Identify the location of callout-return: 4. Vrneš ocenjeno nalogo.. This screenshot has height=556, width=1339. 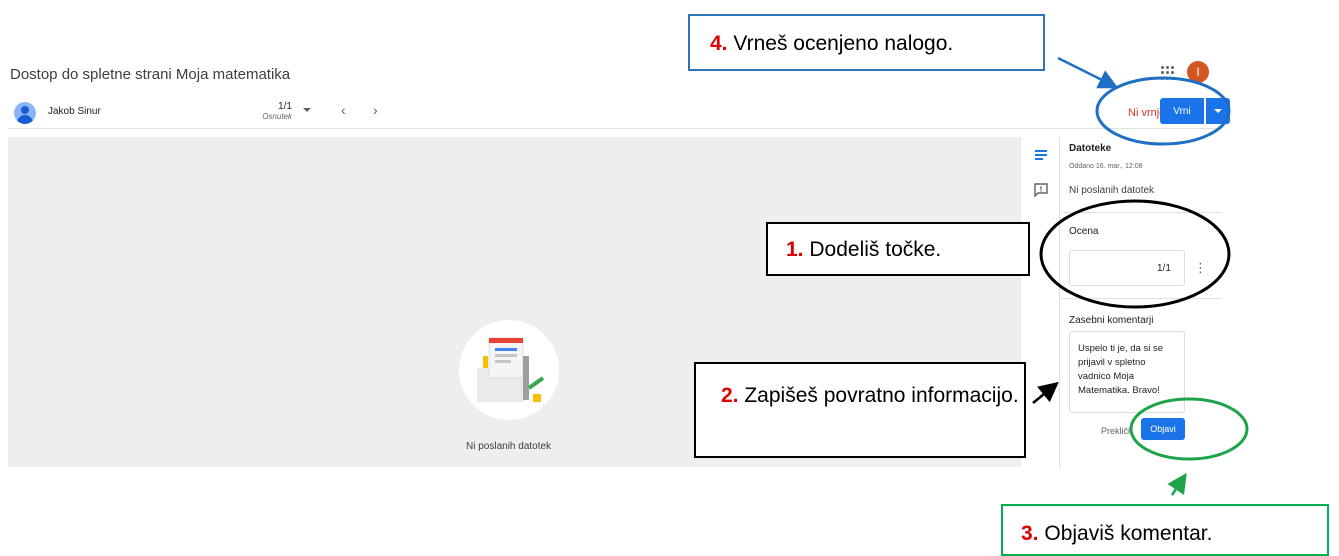
(866, 42).